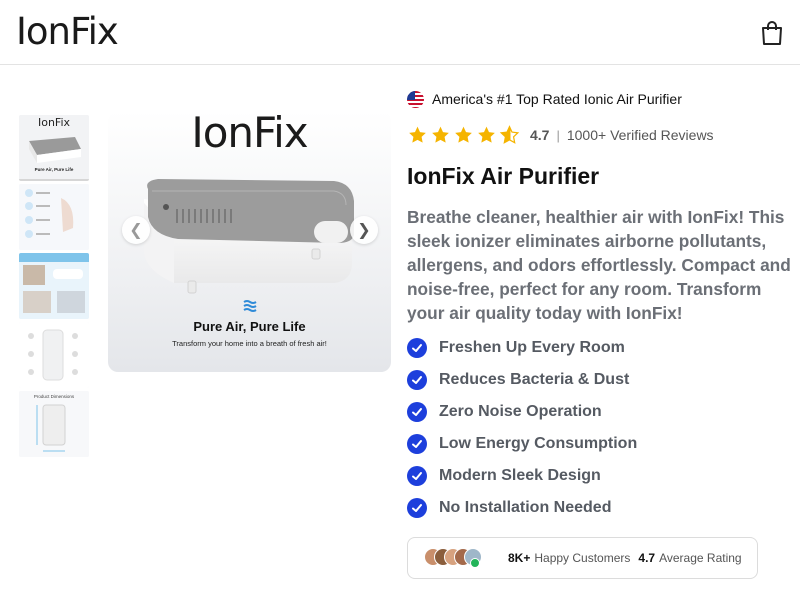 Image resolution: width=800 pixels, height=600 pixels. I want to click on gallery-prev-button: ❮, so click(136, 230).